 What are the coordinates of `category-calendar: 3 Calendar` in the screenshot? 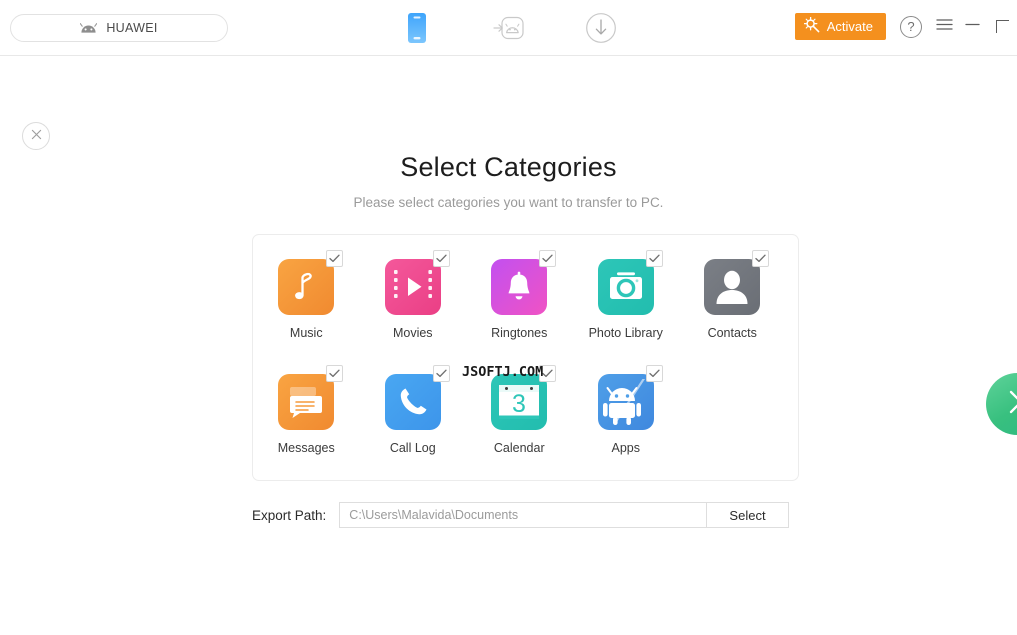 It's located at (519, 410).